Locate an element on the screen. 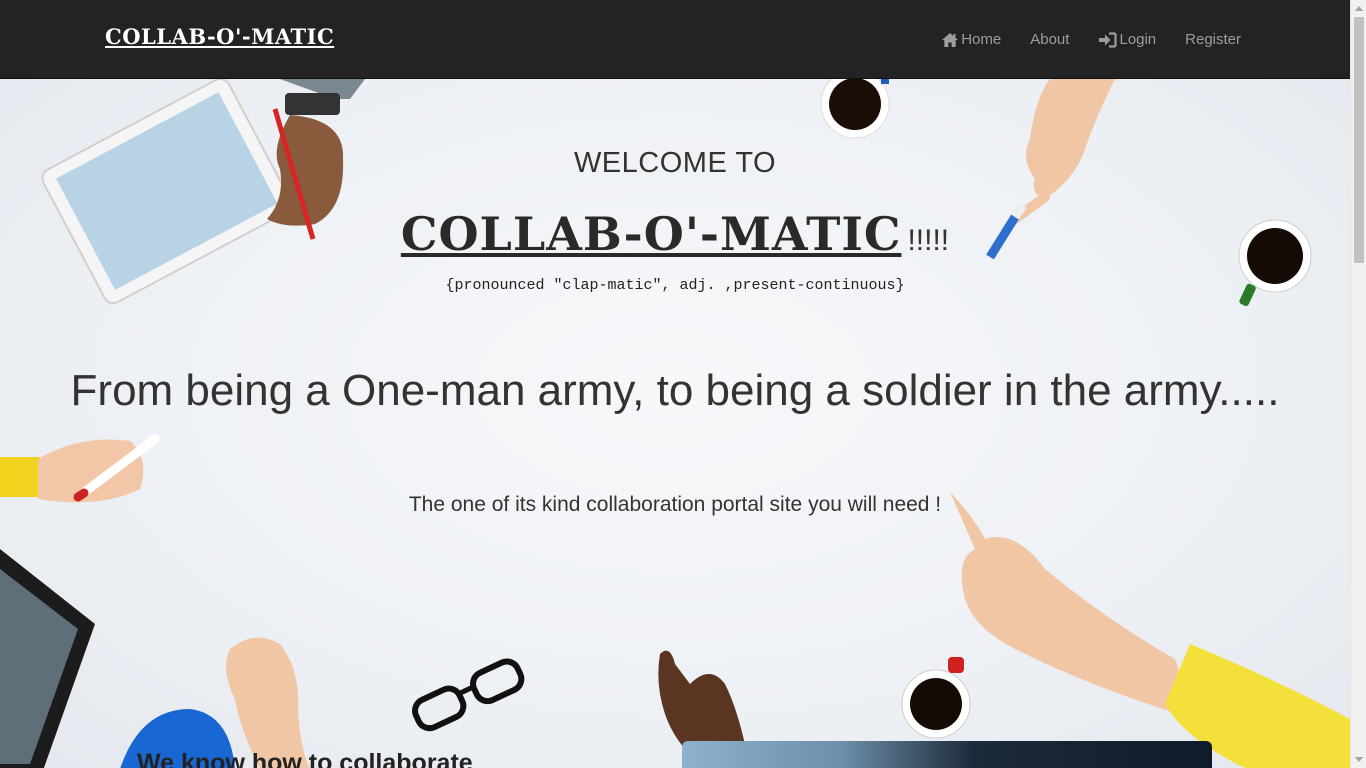  nav-register-link: Register is located at coordinates (1213, 39).